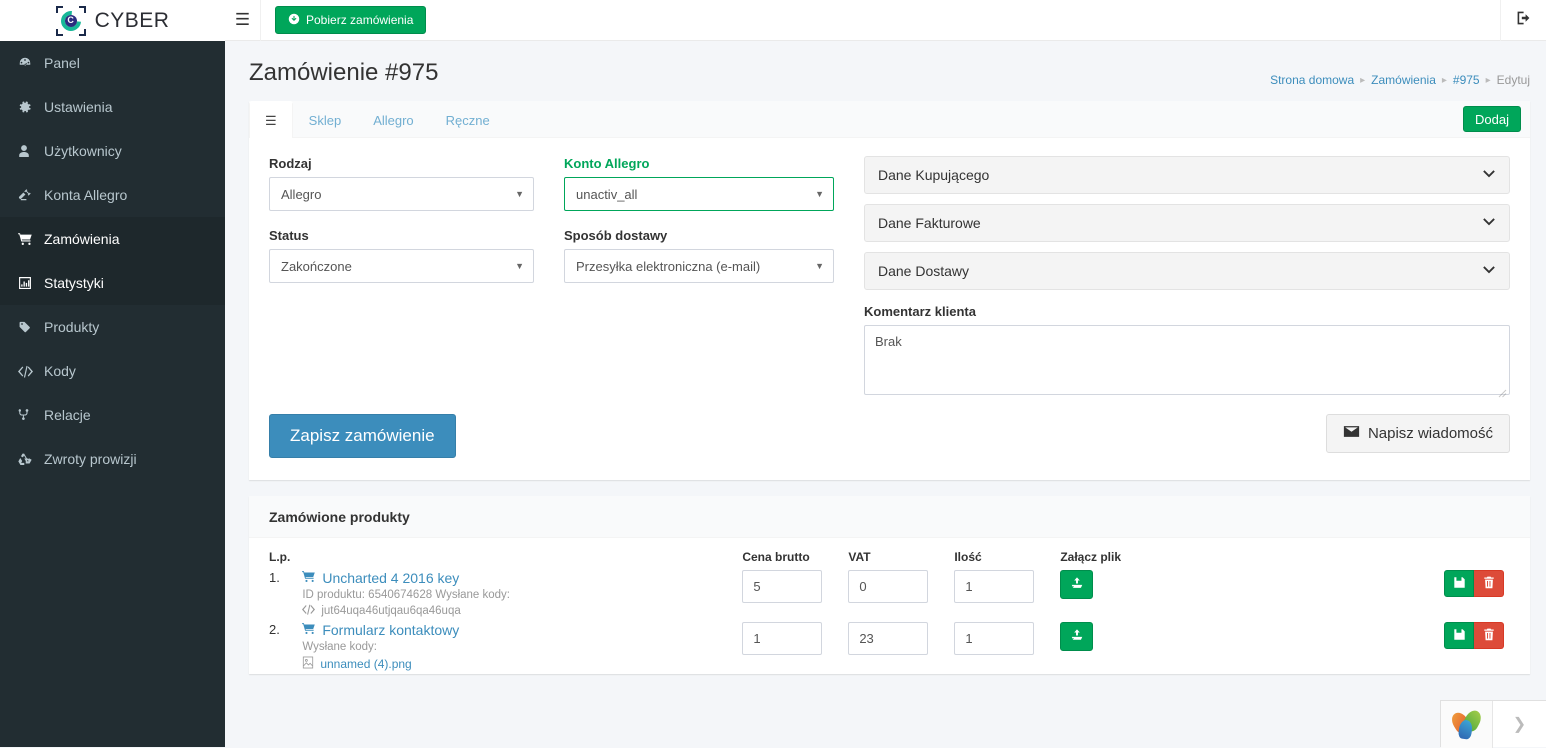  I want to click on tab-sklep: Sklep, so click(325, 119).